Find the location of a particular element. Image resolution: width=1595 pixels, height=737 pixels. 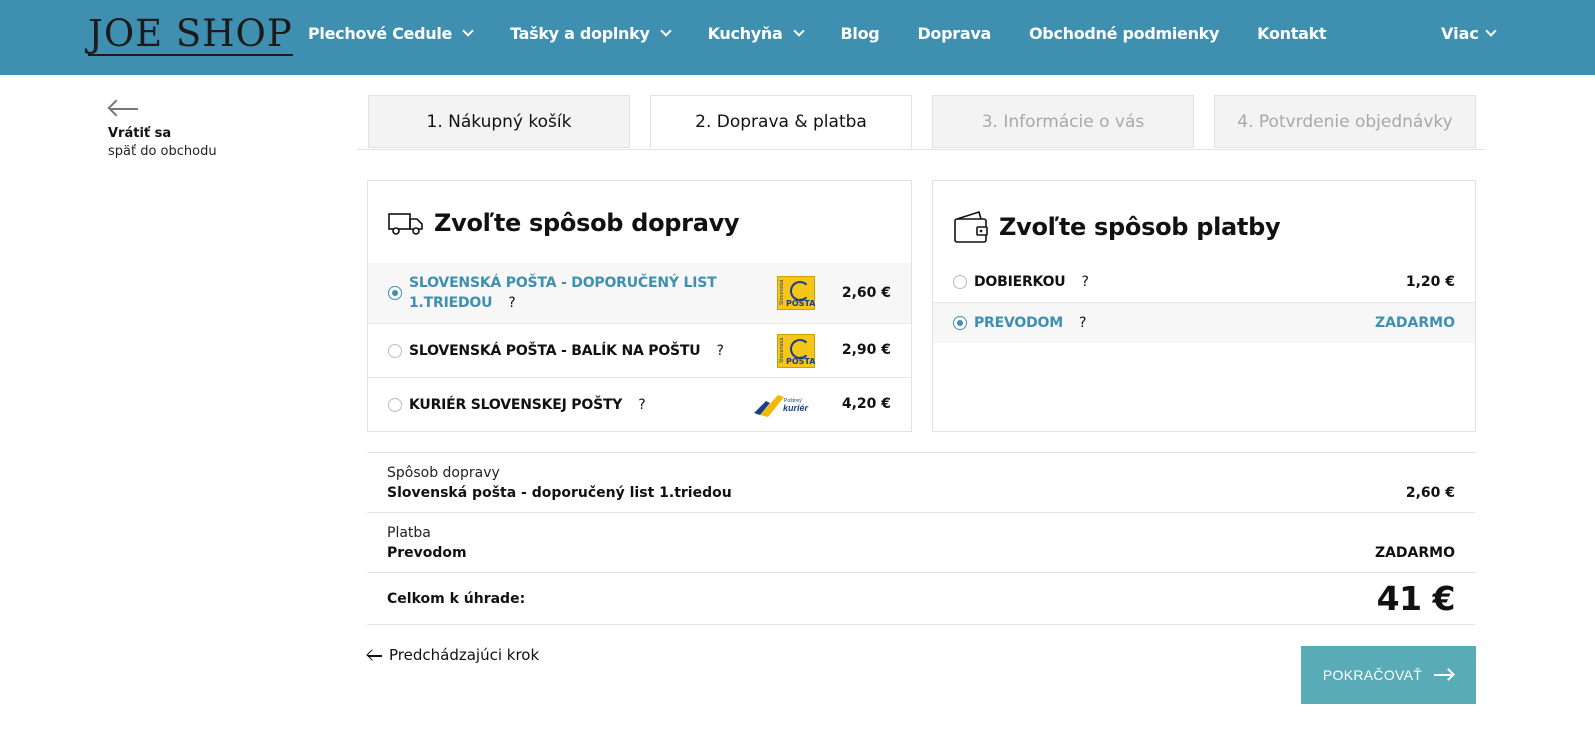

summary-shipping-label: Spôsob dopravy is located at coordinates (443, 473).